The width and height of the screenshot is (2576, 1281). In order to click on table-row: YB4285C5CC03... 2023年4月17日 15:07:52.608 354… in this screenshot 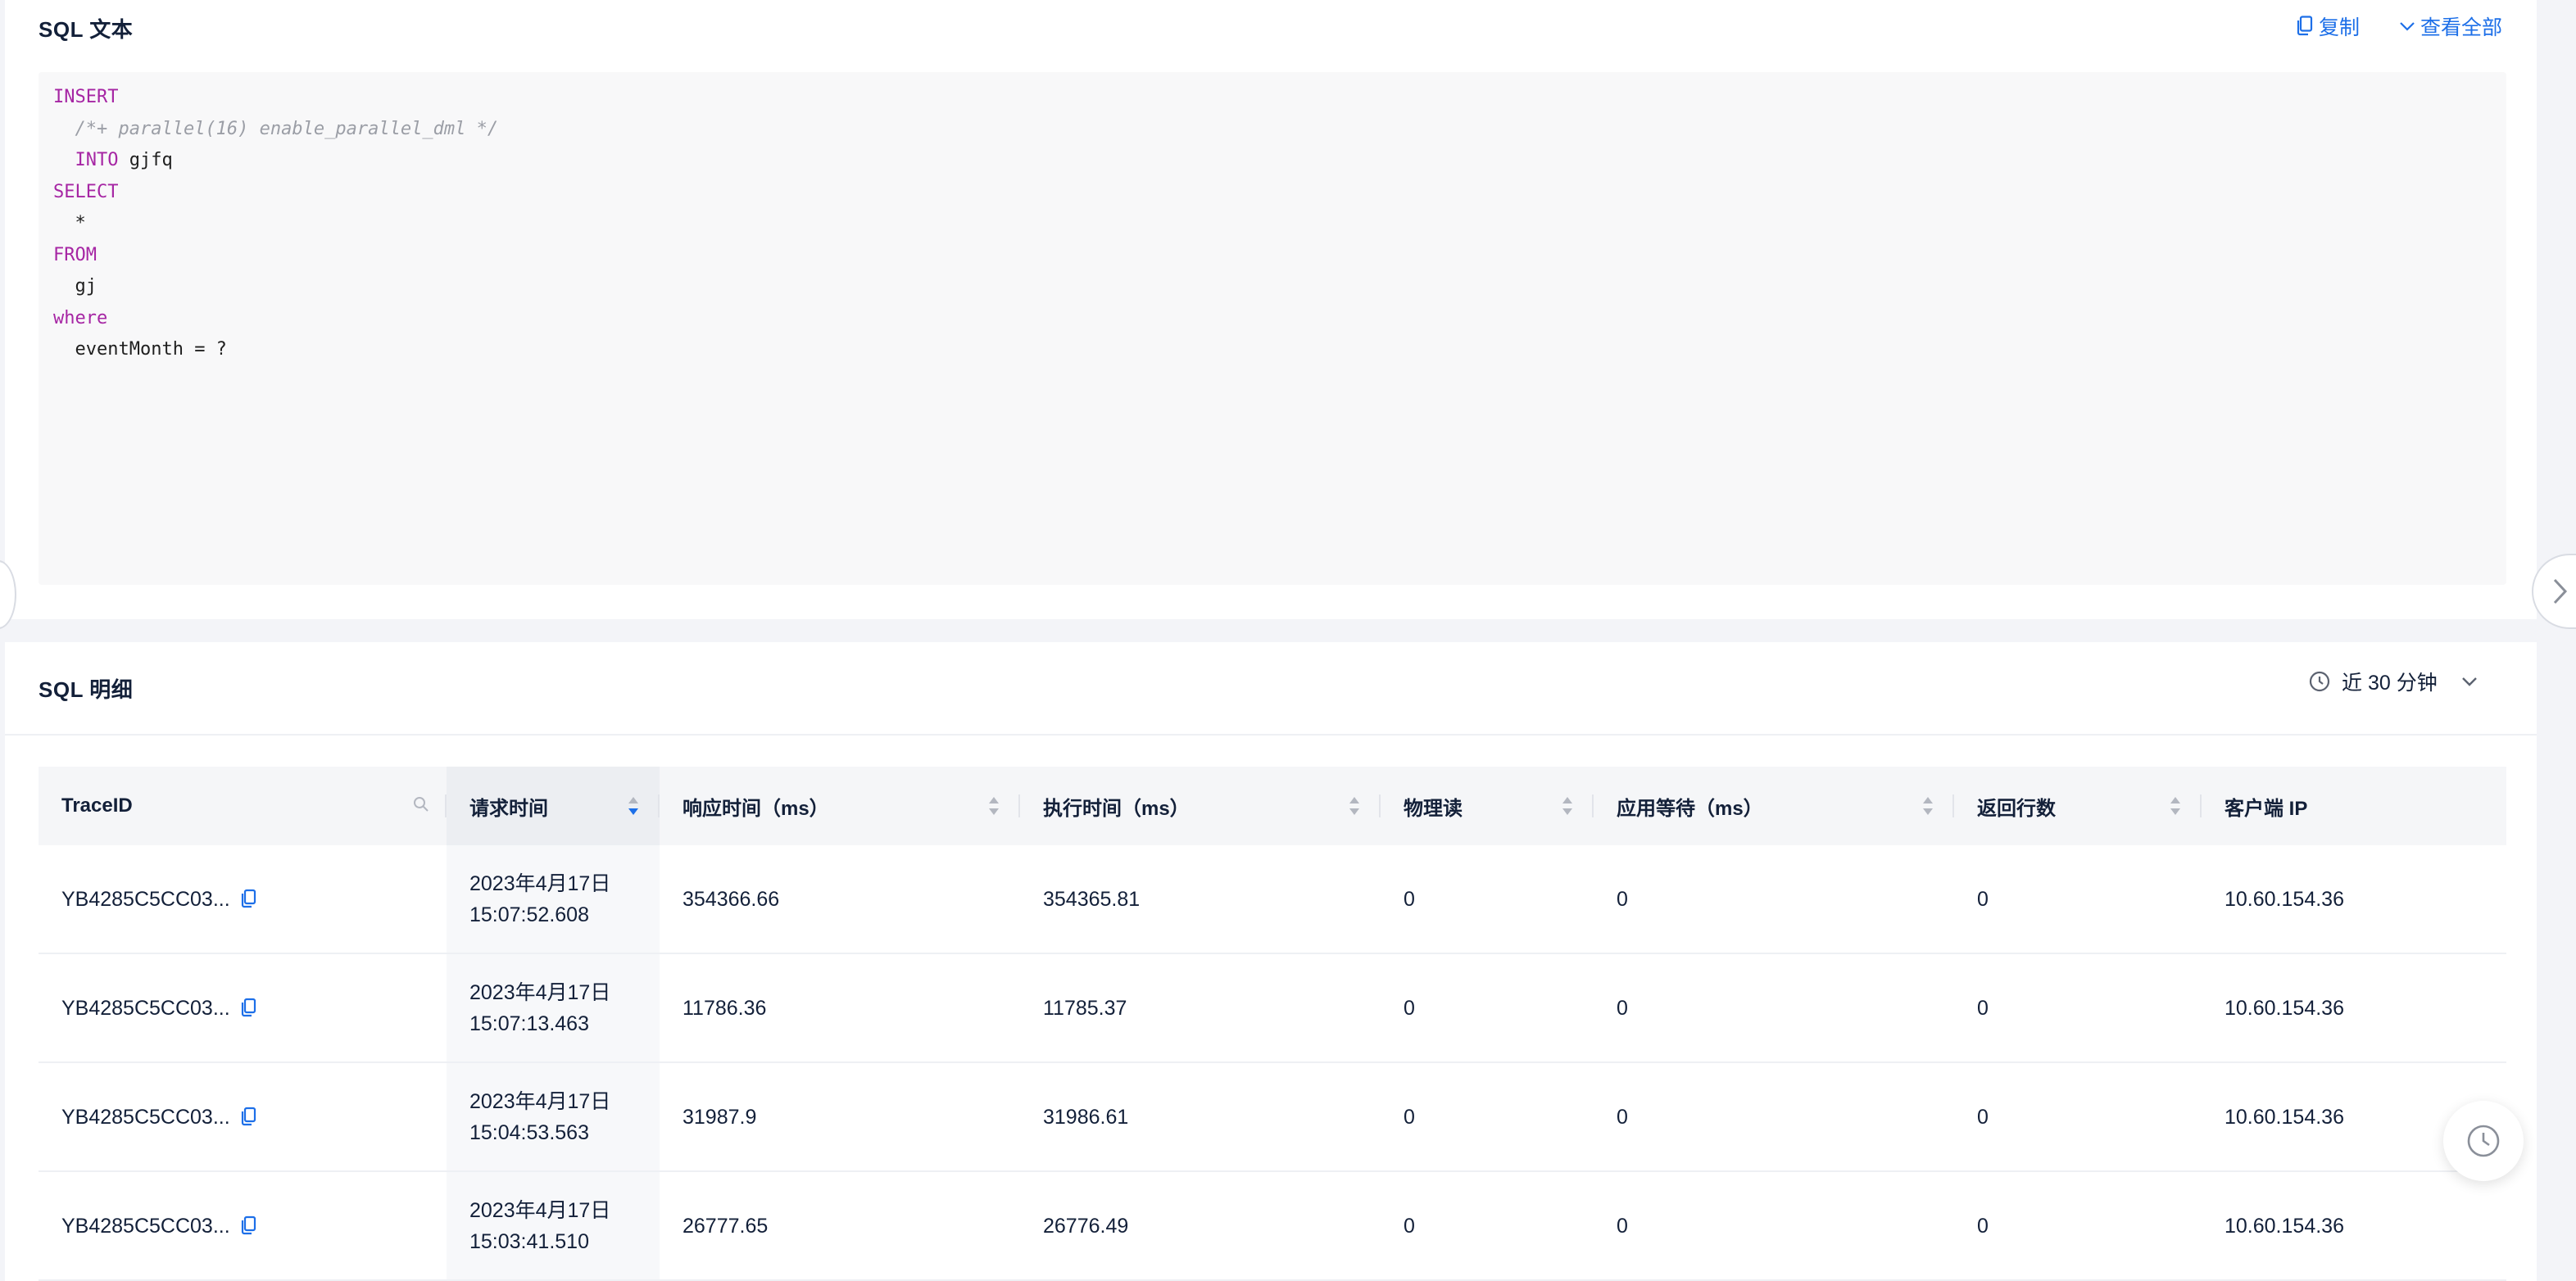, I will do `click(1272, 899)`.